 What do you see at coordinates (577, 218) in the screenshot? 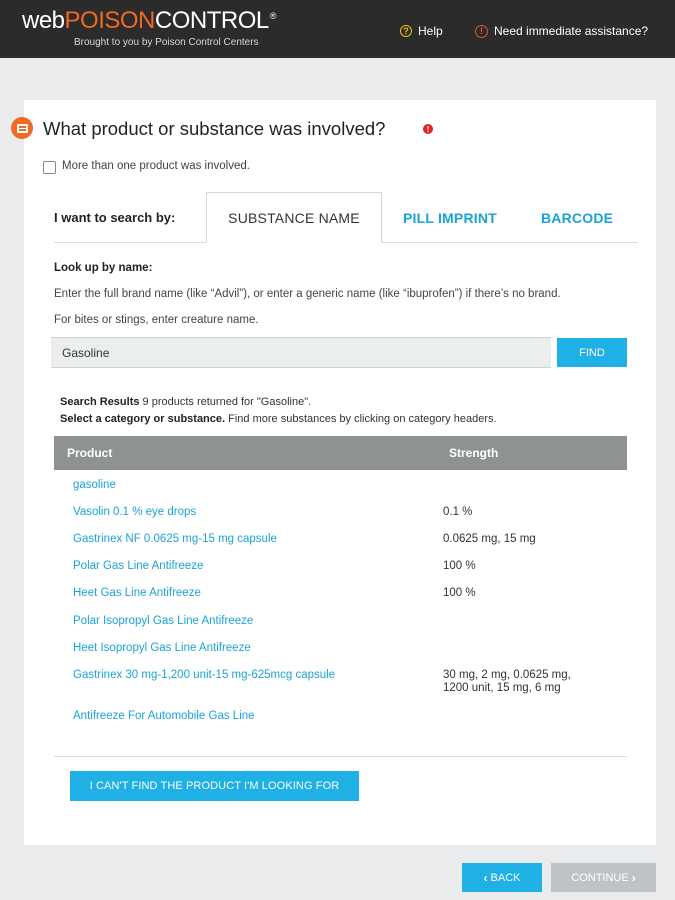
I see `tab-barcode: BARCODE` at bounding box center [577, 218].